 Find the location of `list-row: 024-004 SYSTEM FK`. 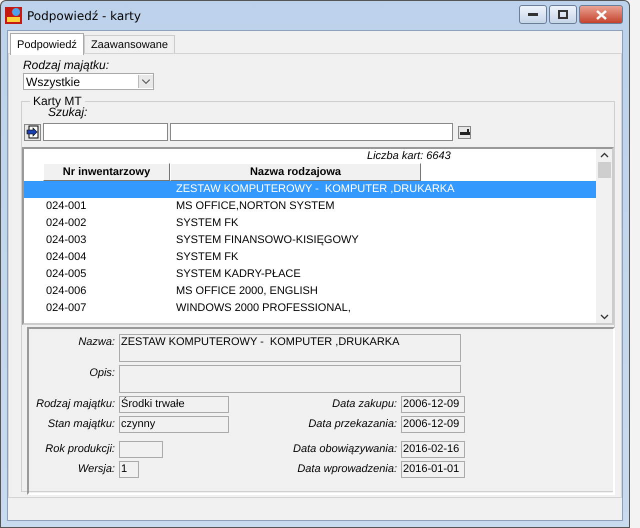

list-row: 024-004 SYSTEM FK is located at coordinates (310, 257).